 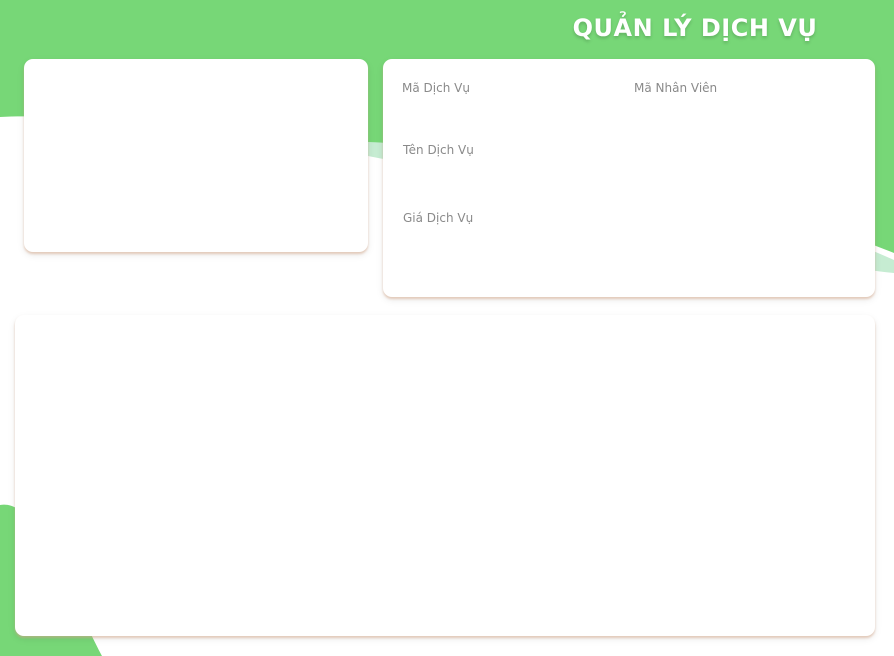 What do you see at coordinates (438, 218) in the screenshot?
I see `service-price-label: Giá Dịch Vụ` at bounding box center [438, 218].